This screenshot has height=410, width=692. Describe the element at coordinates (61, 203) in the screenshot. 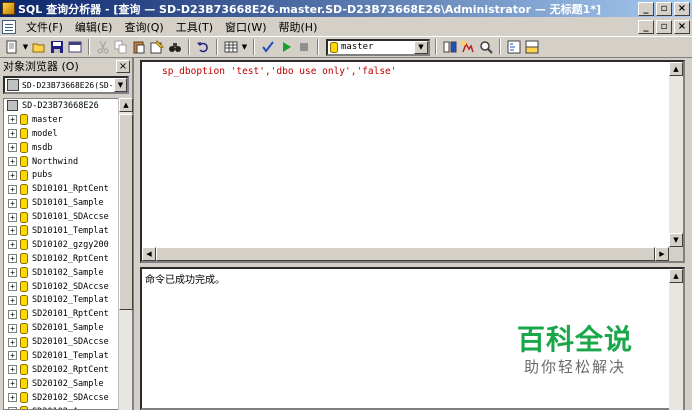

I see `tree-item-database: + SD10101_Sample` at that location.